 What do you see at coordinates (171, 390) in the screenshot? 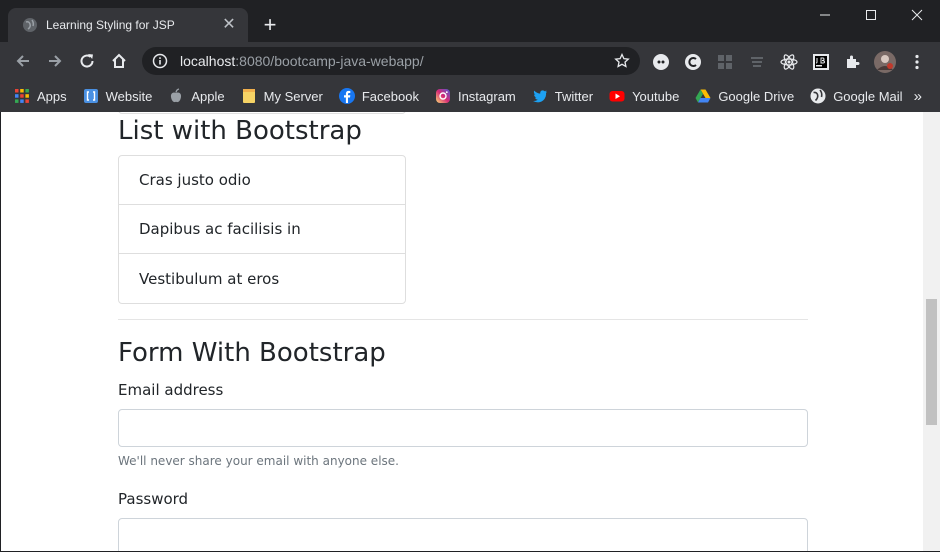
I see `email-label: Email address` at bounding box center [171, 390].